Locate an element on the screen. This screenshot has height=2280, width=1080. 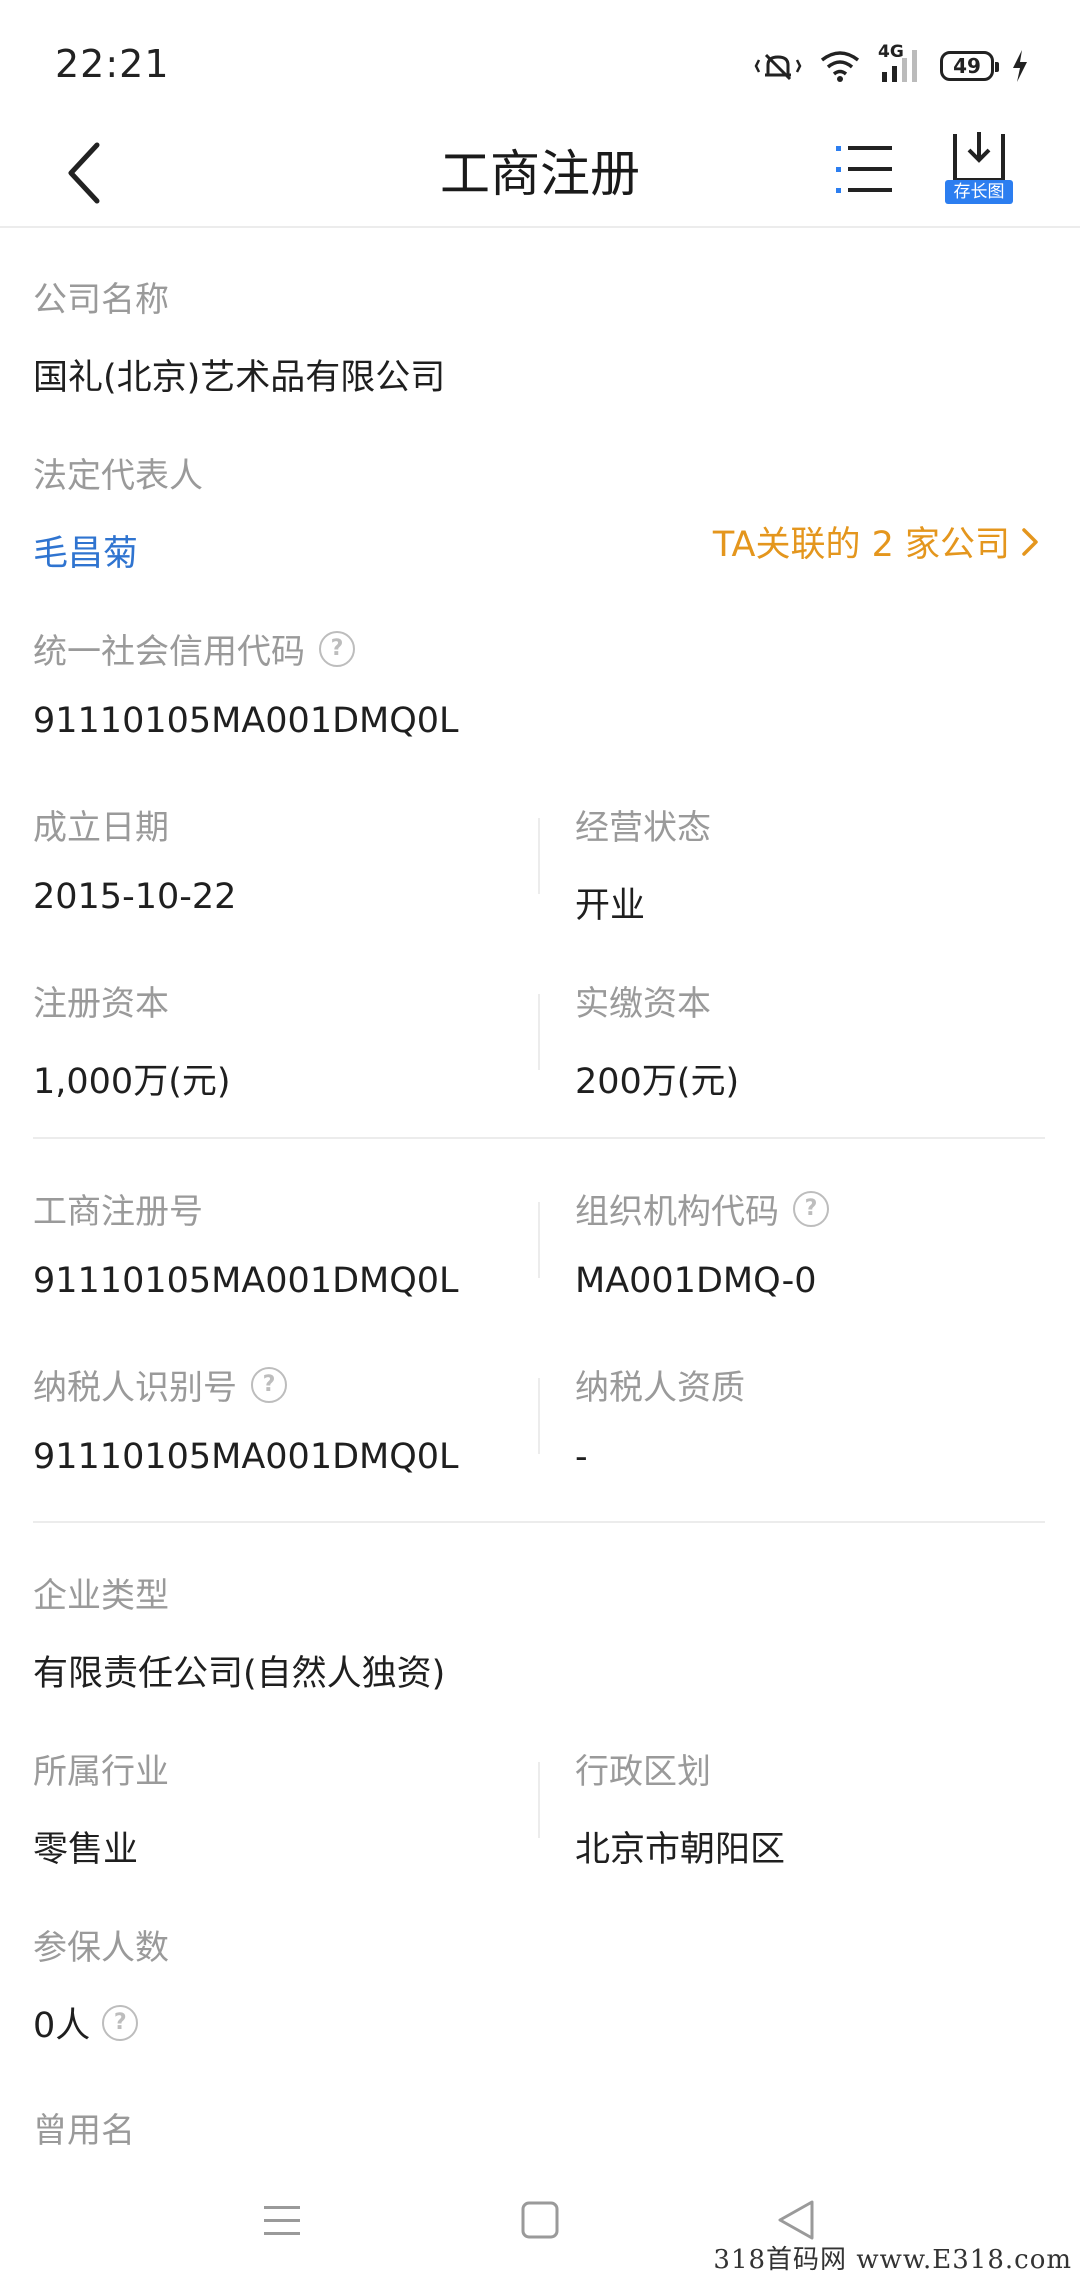
save-long-image-button: 存长图 is located at coordinates (980, 172).